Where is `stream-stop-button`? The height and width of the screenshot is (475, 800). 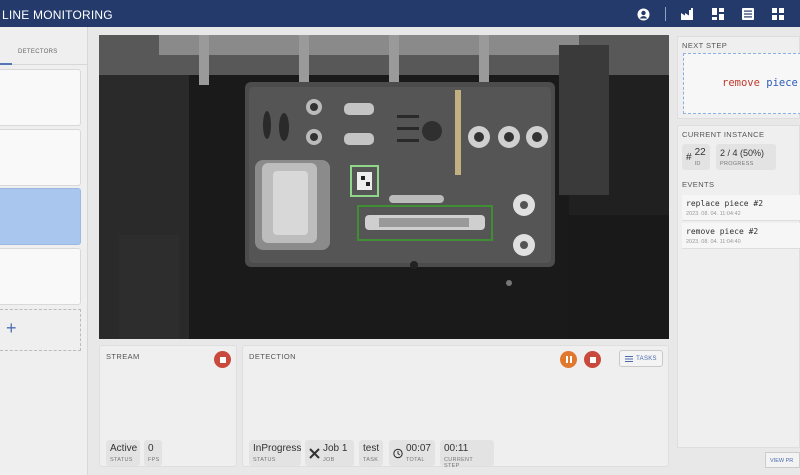 stream-stop-button is located at coordinates (222, 359).